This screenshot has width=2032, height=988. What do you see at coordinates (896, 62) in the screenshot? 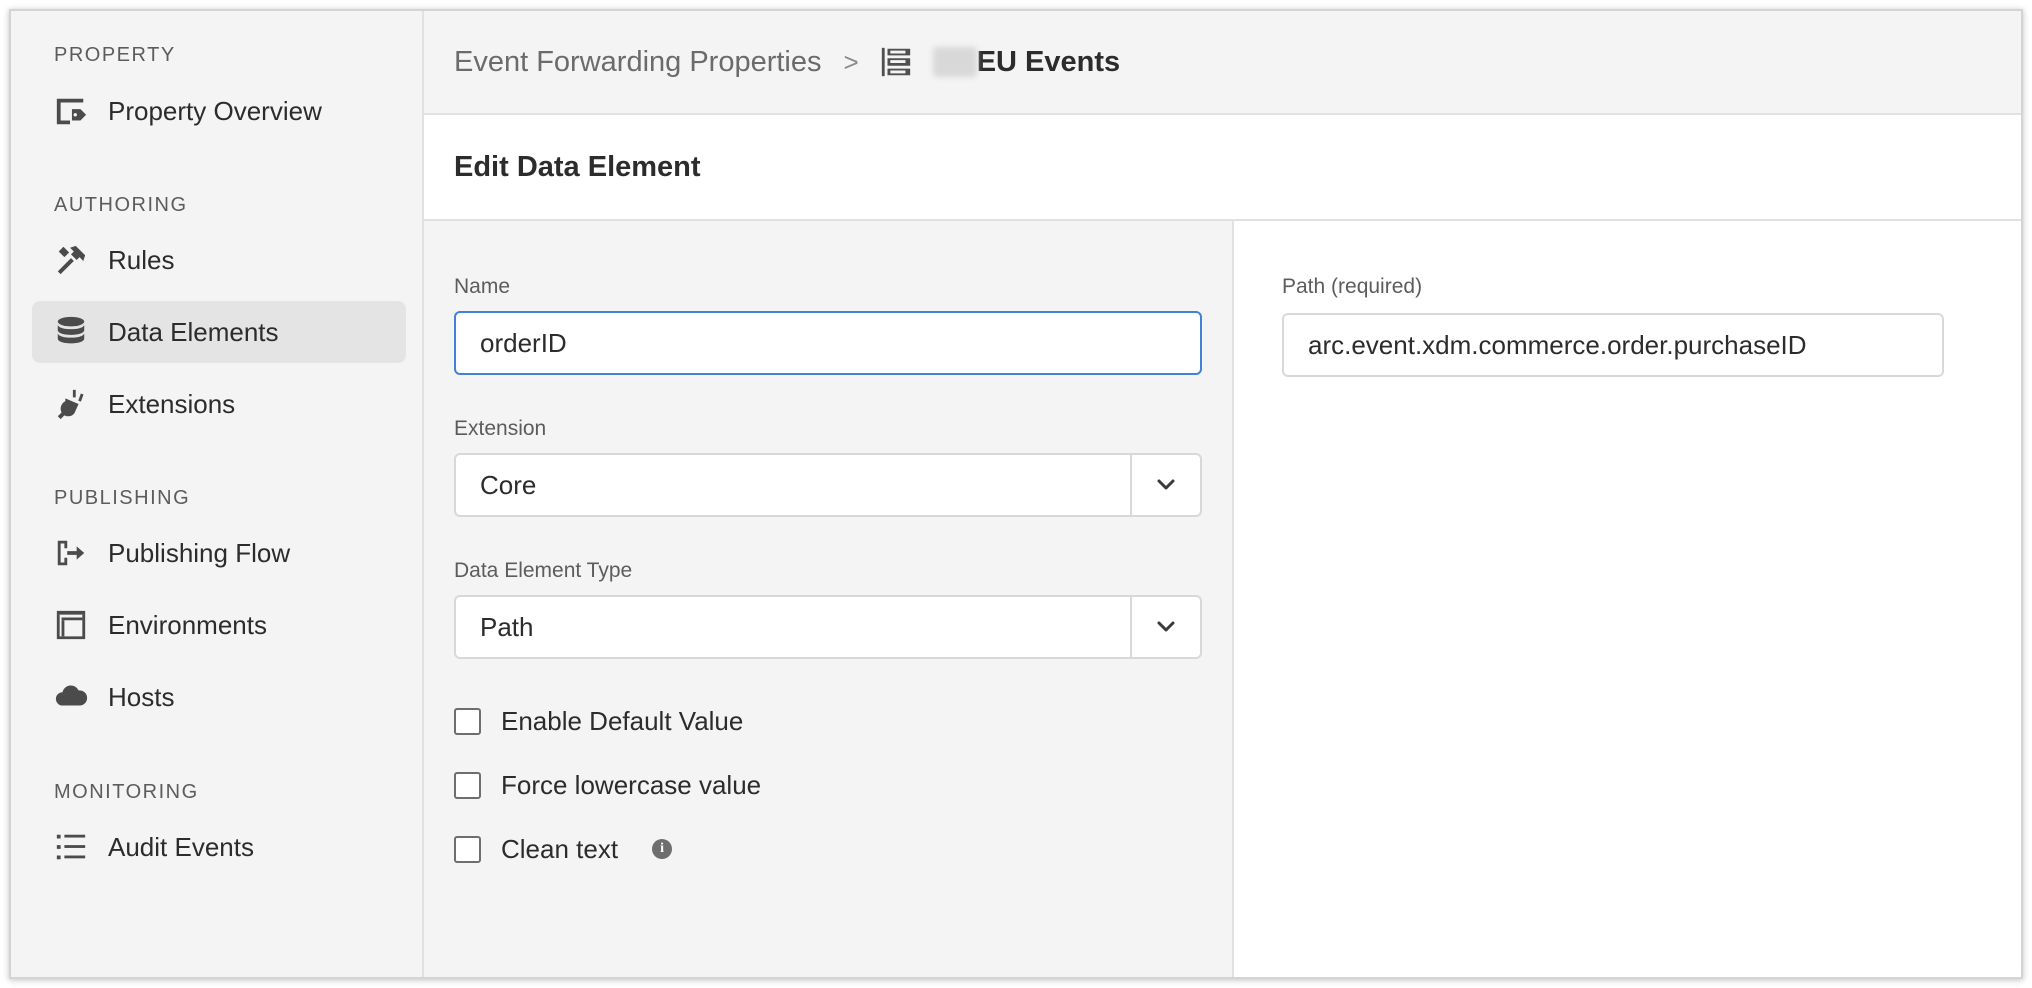
I see `server-icon` at bounding box center [896, 62].